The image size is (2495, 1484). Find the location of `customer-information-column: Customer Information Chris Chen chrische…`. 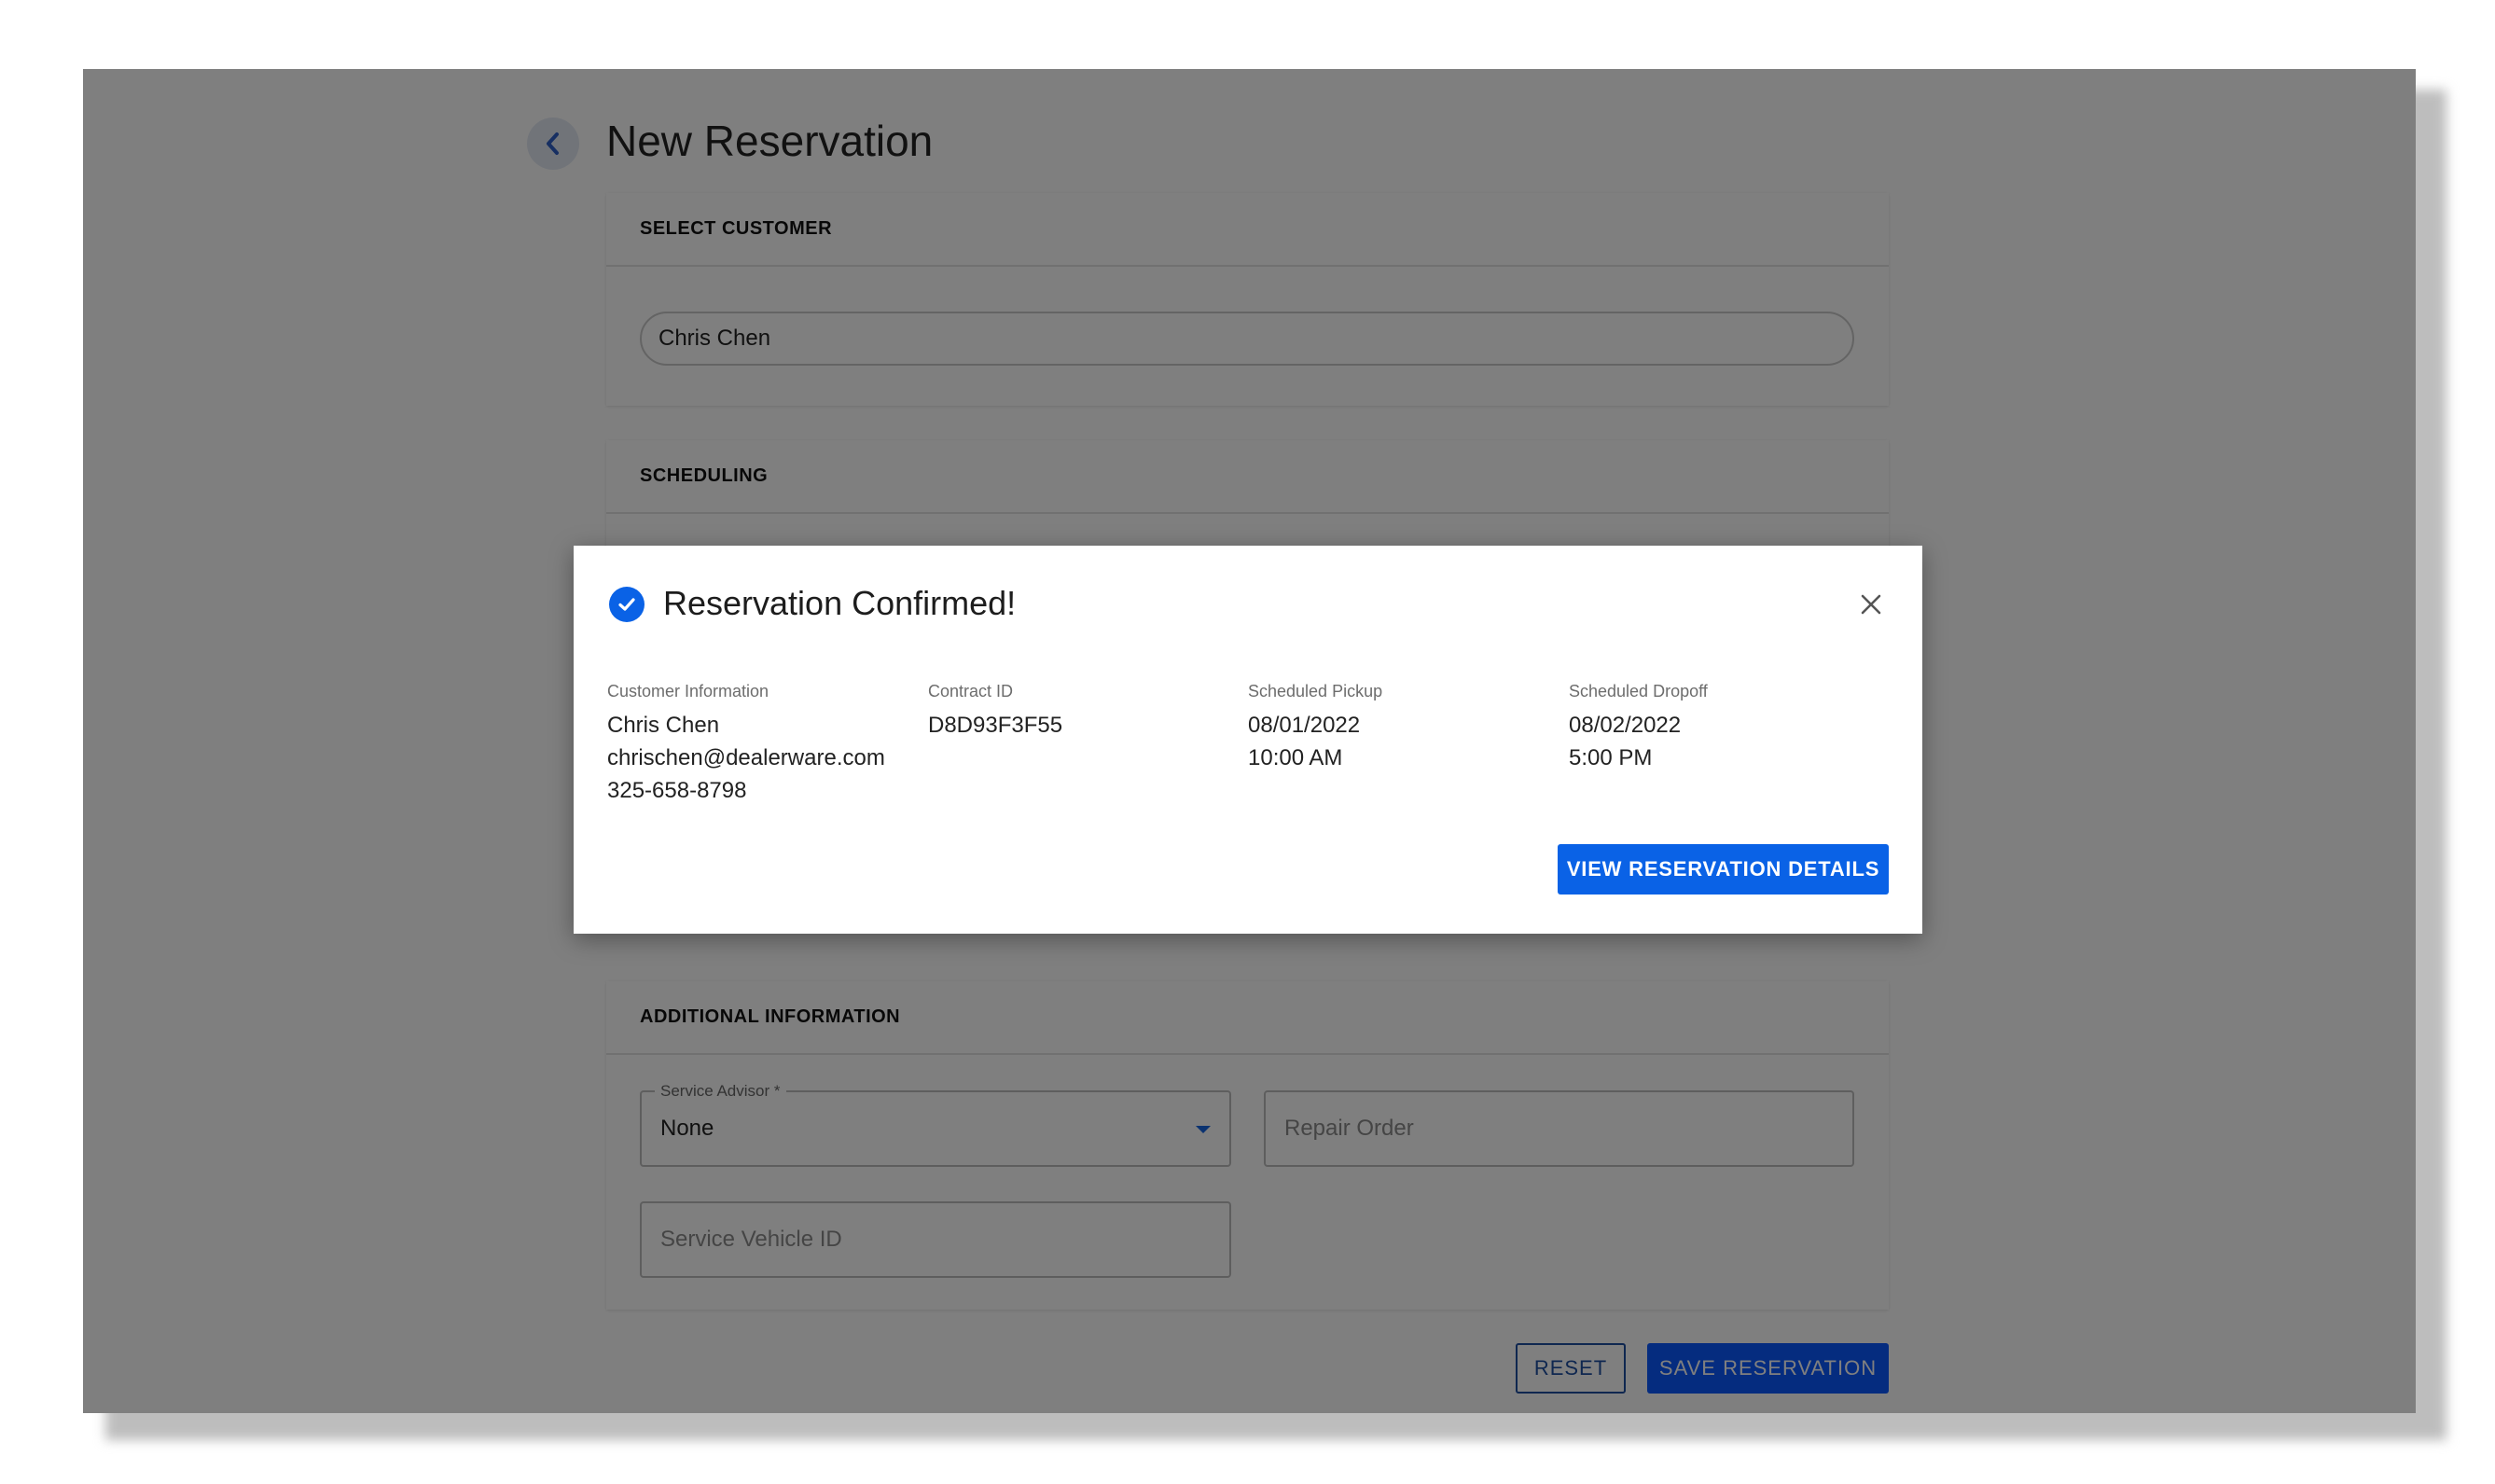

customer-information-column: Customer Information Chris Chen chrische… is located at coordinates (761, 744).